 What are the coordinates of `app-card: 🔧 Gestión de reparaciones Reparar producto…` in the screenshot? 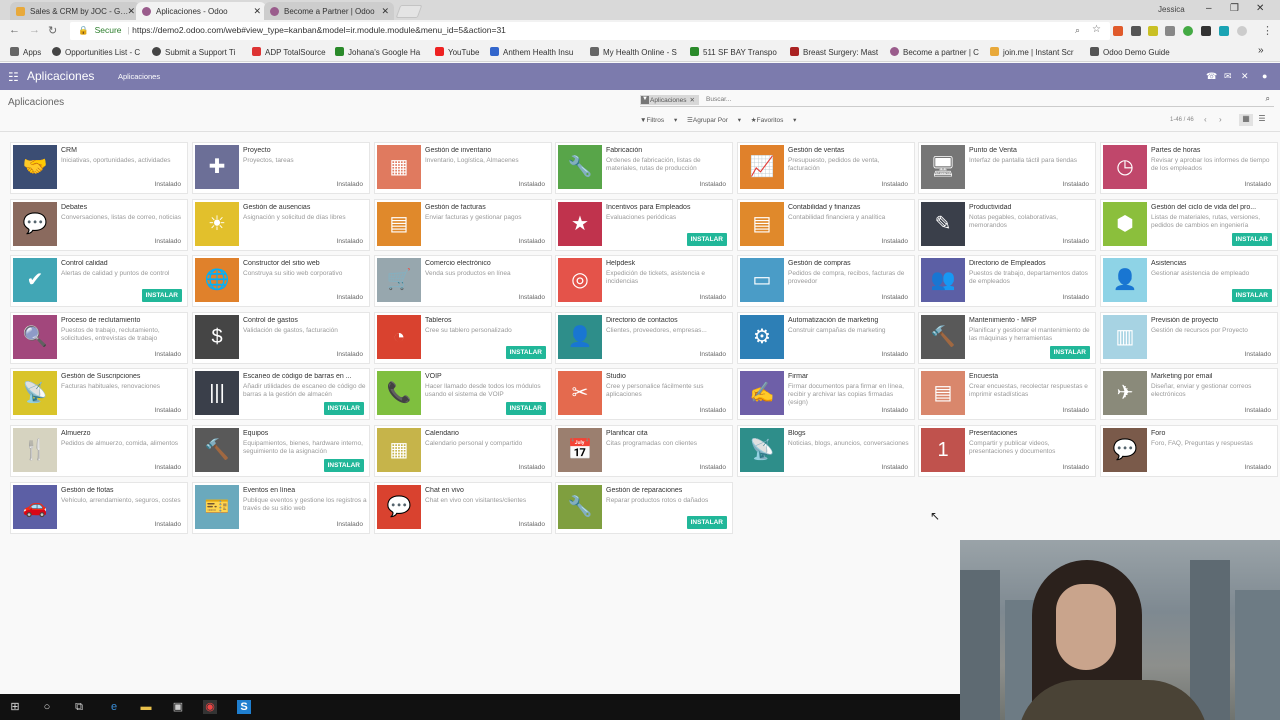 It's located at (644, 508).